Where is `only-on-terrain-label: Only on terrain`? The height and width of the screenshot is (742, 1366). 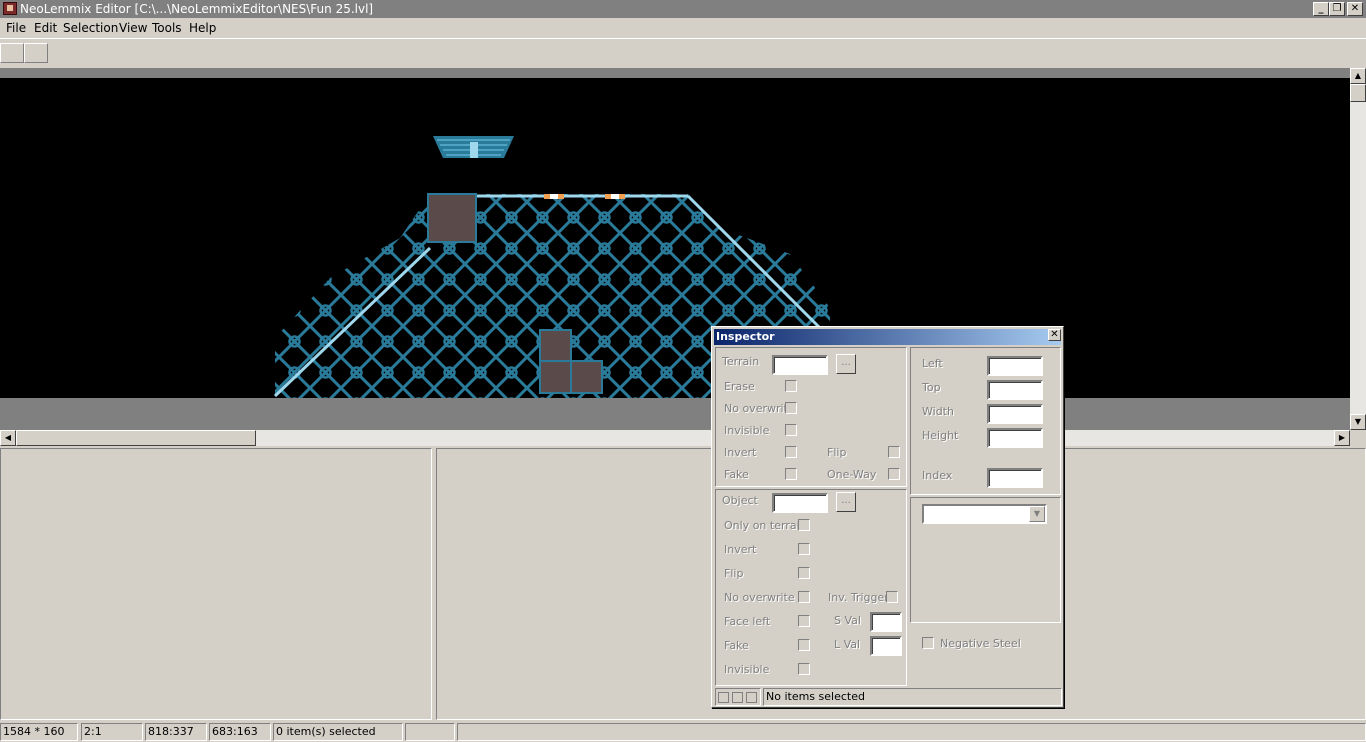 only-on-terrain-label: Only on terrain is located at coordinates (765, 525).